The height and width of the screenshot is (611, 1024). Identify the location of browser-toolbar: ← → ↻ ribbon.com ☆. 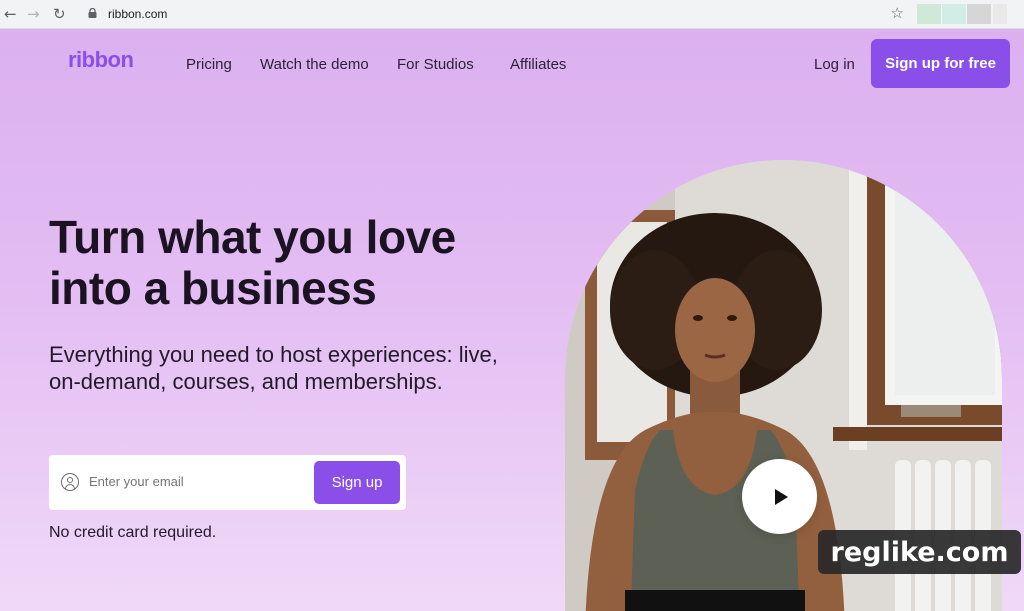
(512, 14).